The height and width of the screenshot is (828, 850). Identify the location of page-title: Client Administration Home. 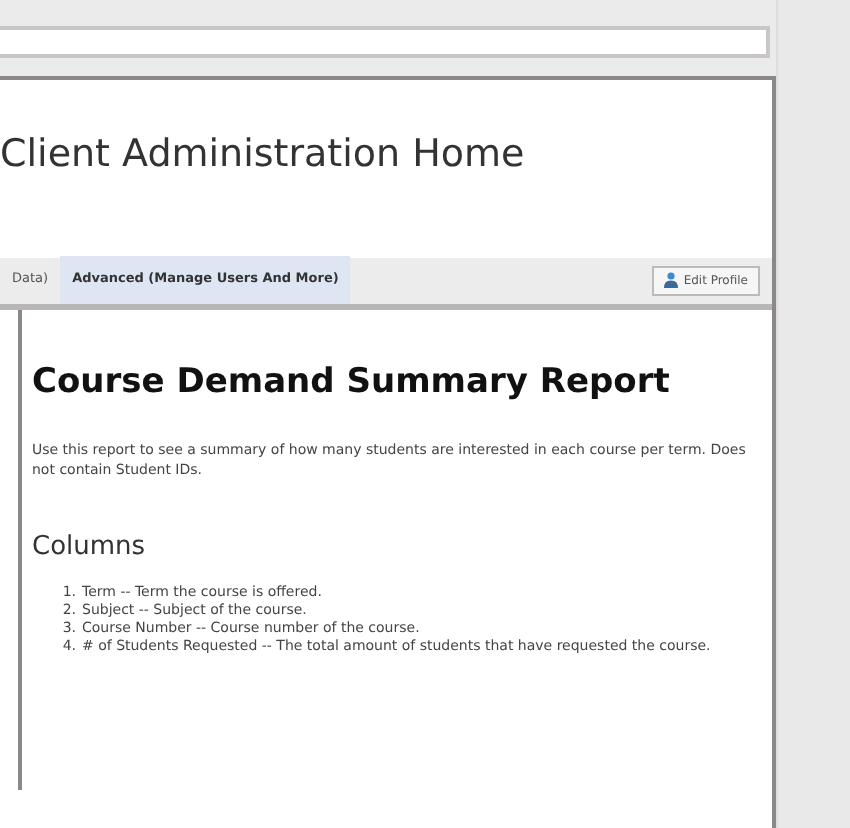
(263, 155).